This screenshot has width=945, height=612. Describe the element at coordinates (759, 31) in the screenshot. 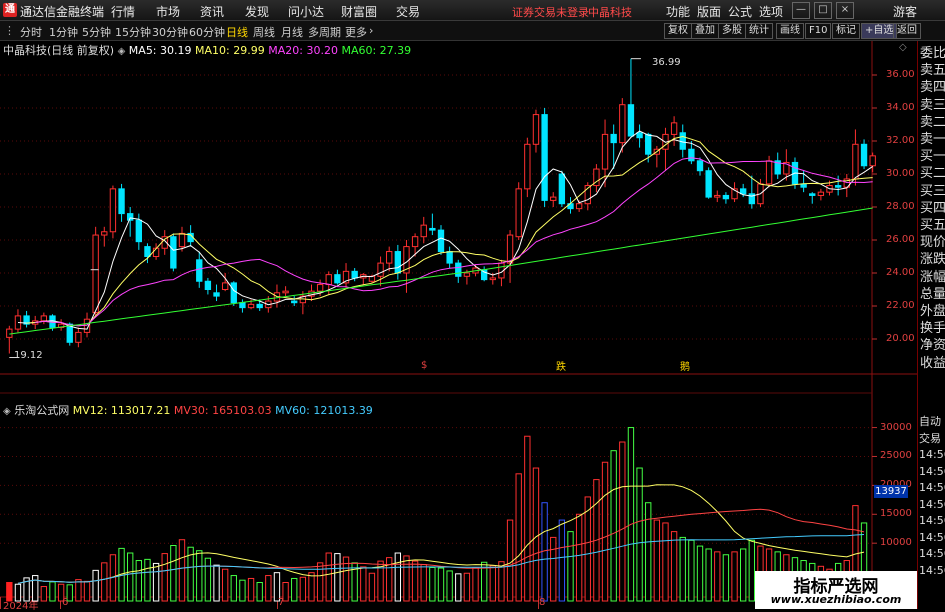

I see `statistics-button: 统计` at that location.